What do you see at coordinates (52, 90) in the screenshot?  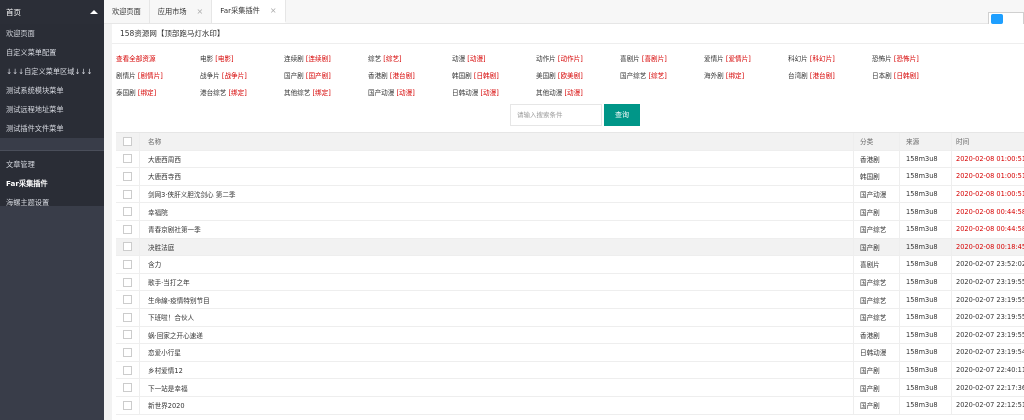 I see `sidebar-item-test-module: 测试系统模块菜单` at bounding box center [52, 90].